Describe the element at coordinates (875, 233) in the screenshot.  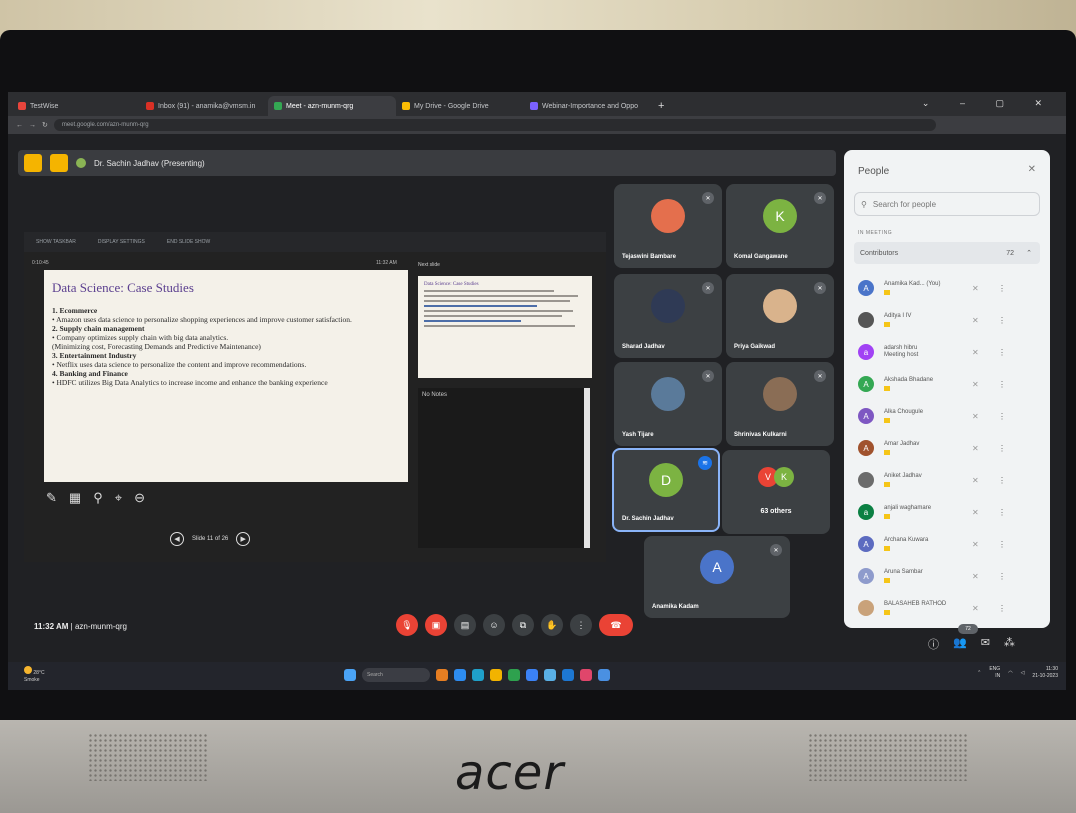
I see `in-meeting-label: IN MEETING` at that location.